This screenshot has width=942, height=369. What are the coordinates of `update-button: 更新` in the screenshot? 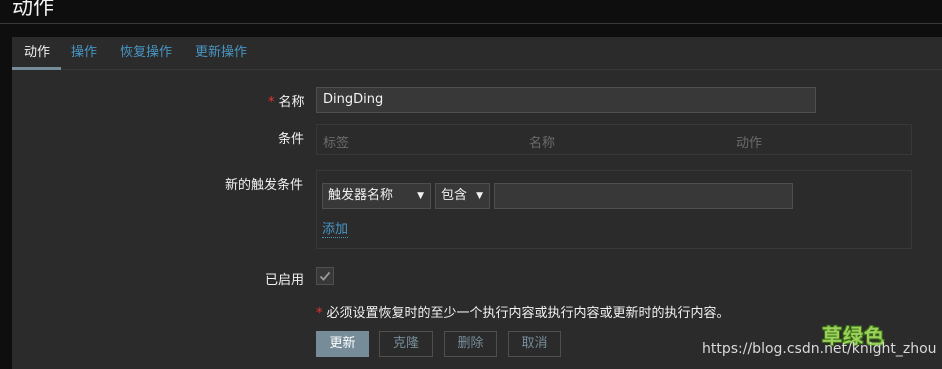 It's located at (342, 344).